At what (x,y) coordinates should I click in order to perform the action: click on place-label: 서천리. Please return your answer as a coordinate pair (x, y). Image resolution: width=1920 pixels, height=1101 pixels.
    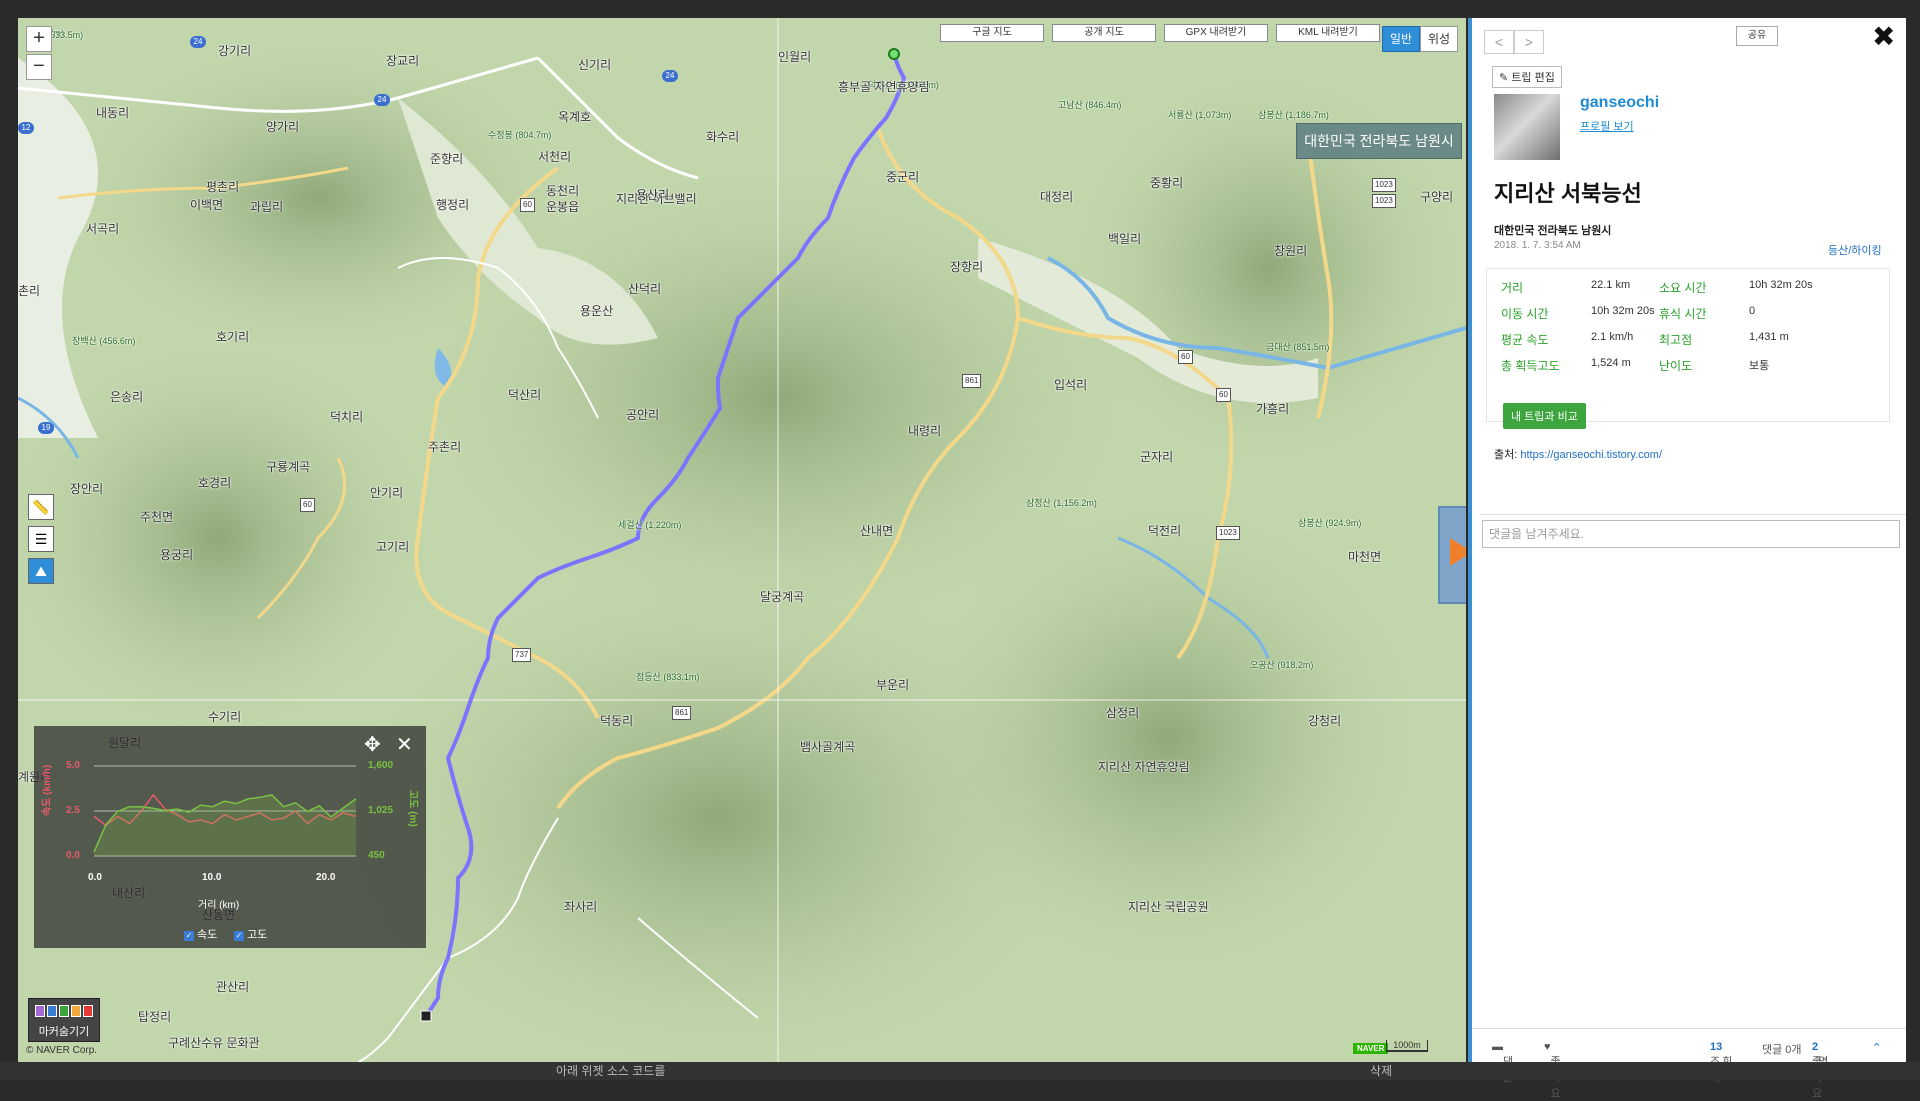
    Looking at the image, I should click on (555, 157).